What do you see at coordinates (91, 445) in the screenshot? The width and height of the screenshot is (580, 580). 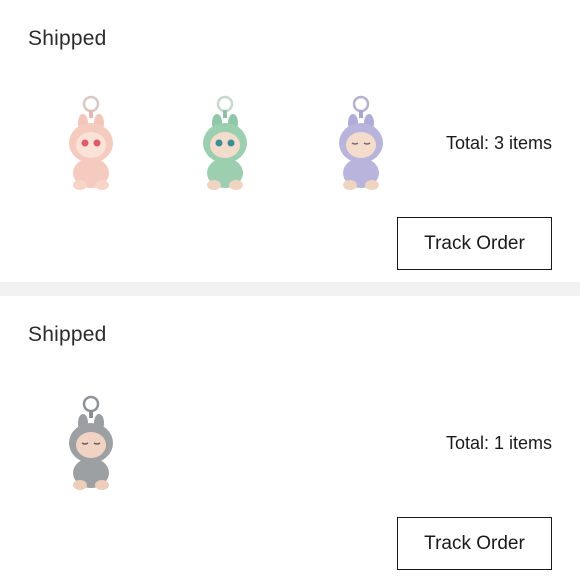 I see `plush-keychain-gray-icon` at bounding box center [91, 445].